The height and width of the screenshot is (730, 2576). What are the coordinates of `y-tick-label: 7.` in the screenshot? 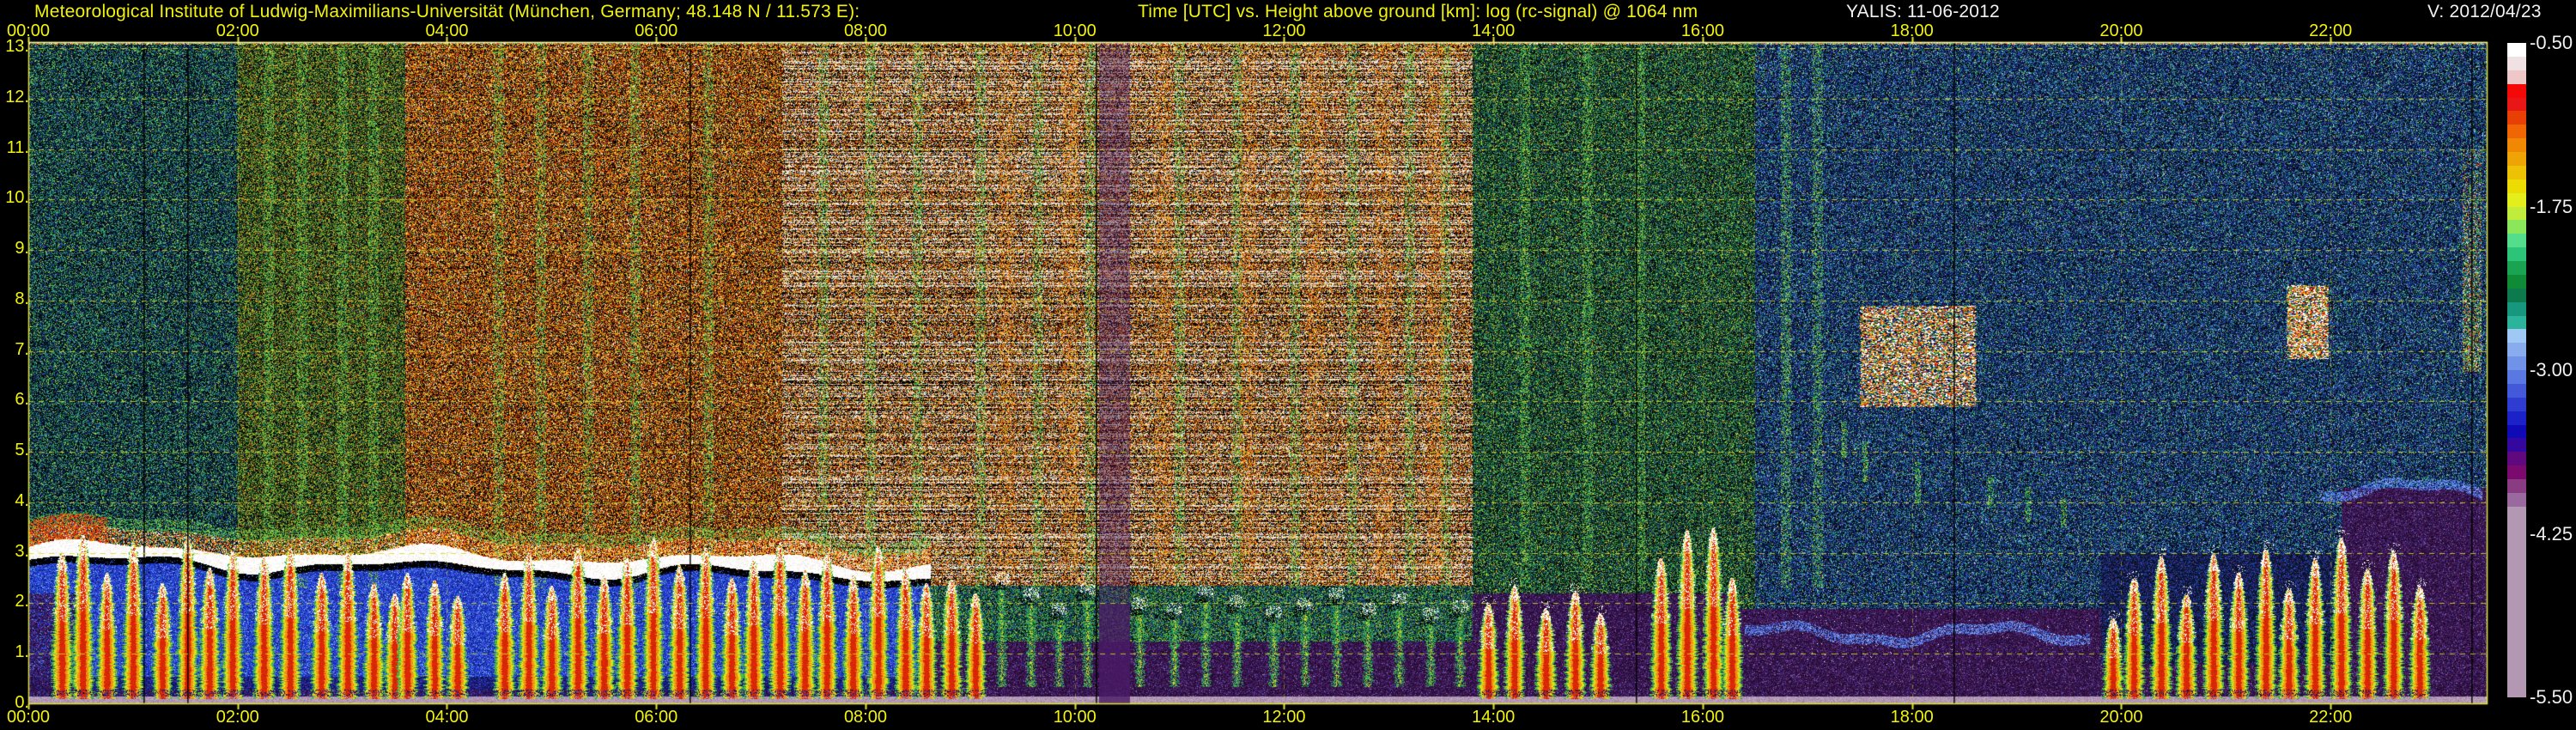 It's located at (22, 349).